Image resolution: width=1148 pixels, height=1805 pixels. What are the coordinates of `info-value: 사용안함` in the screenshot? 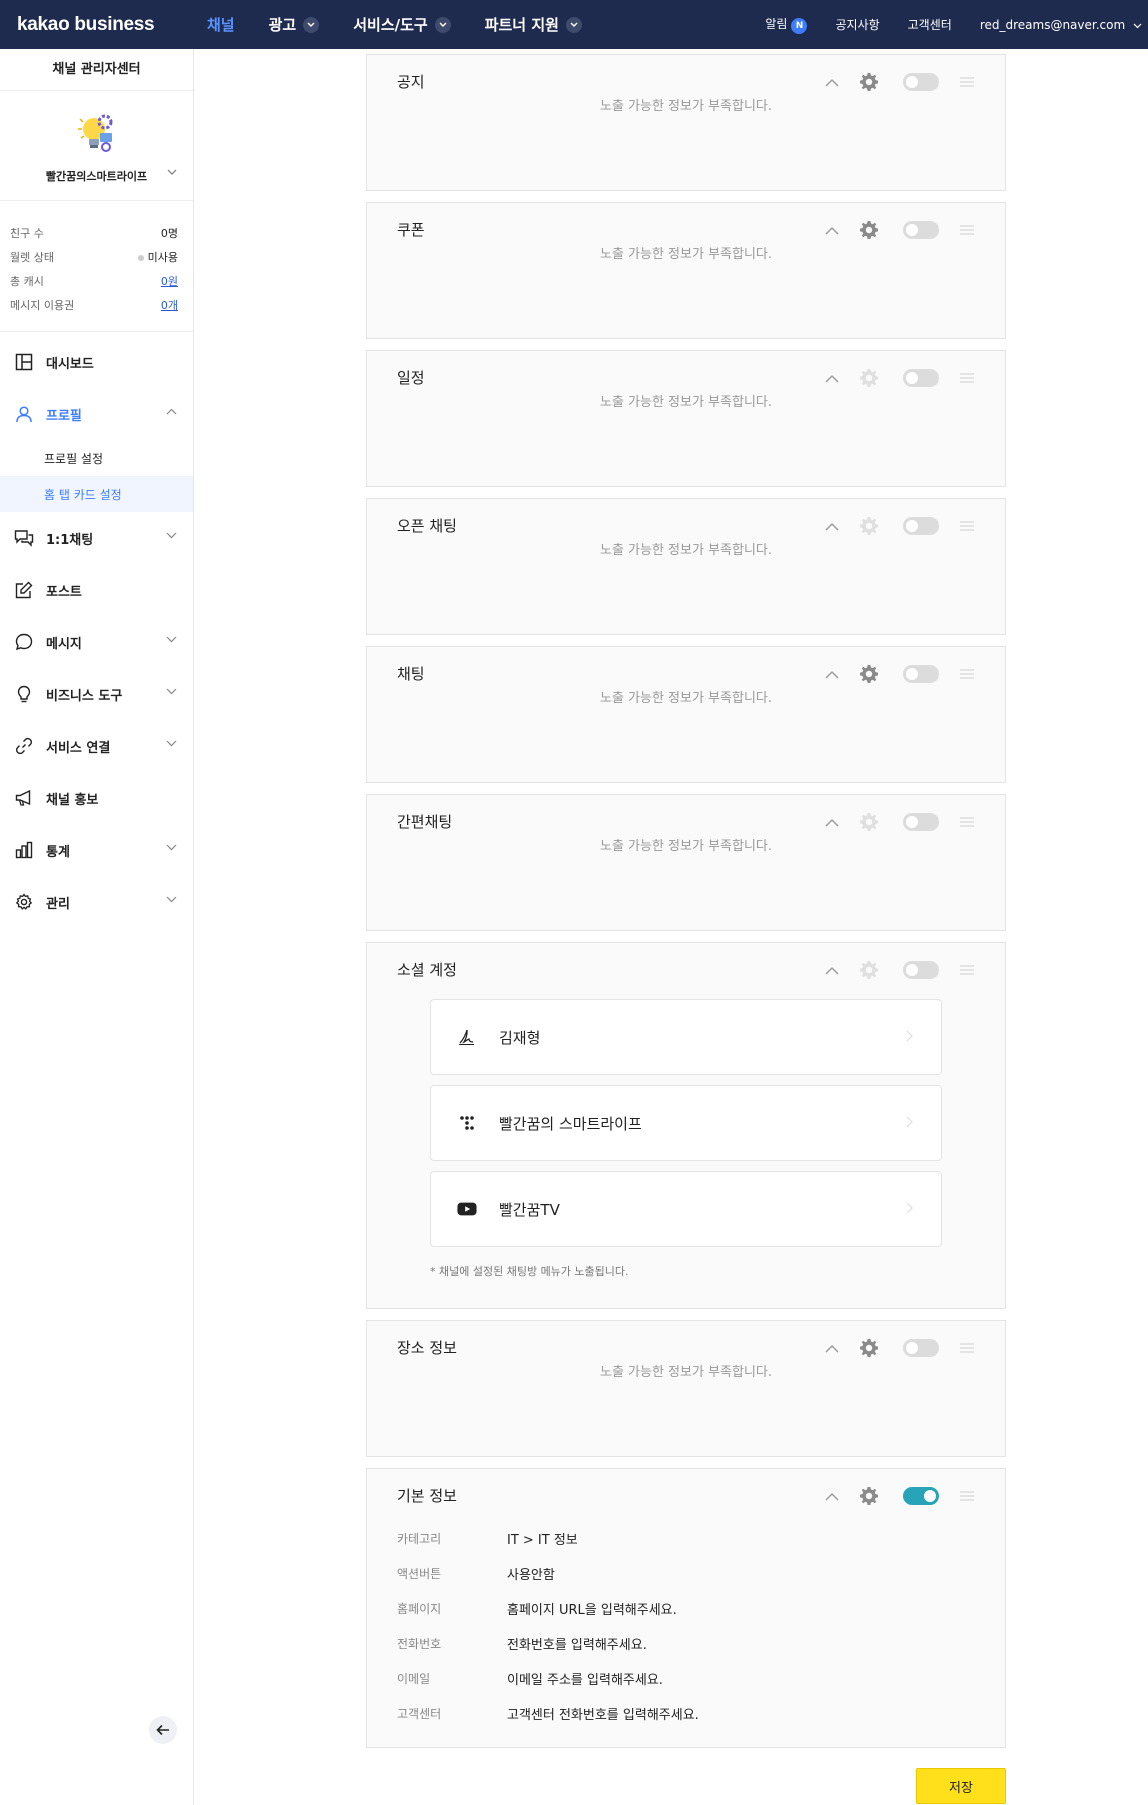 It's located at (531, 1575).